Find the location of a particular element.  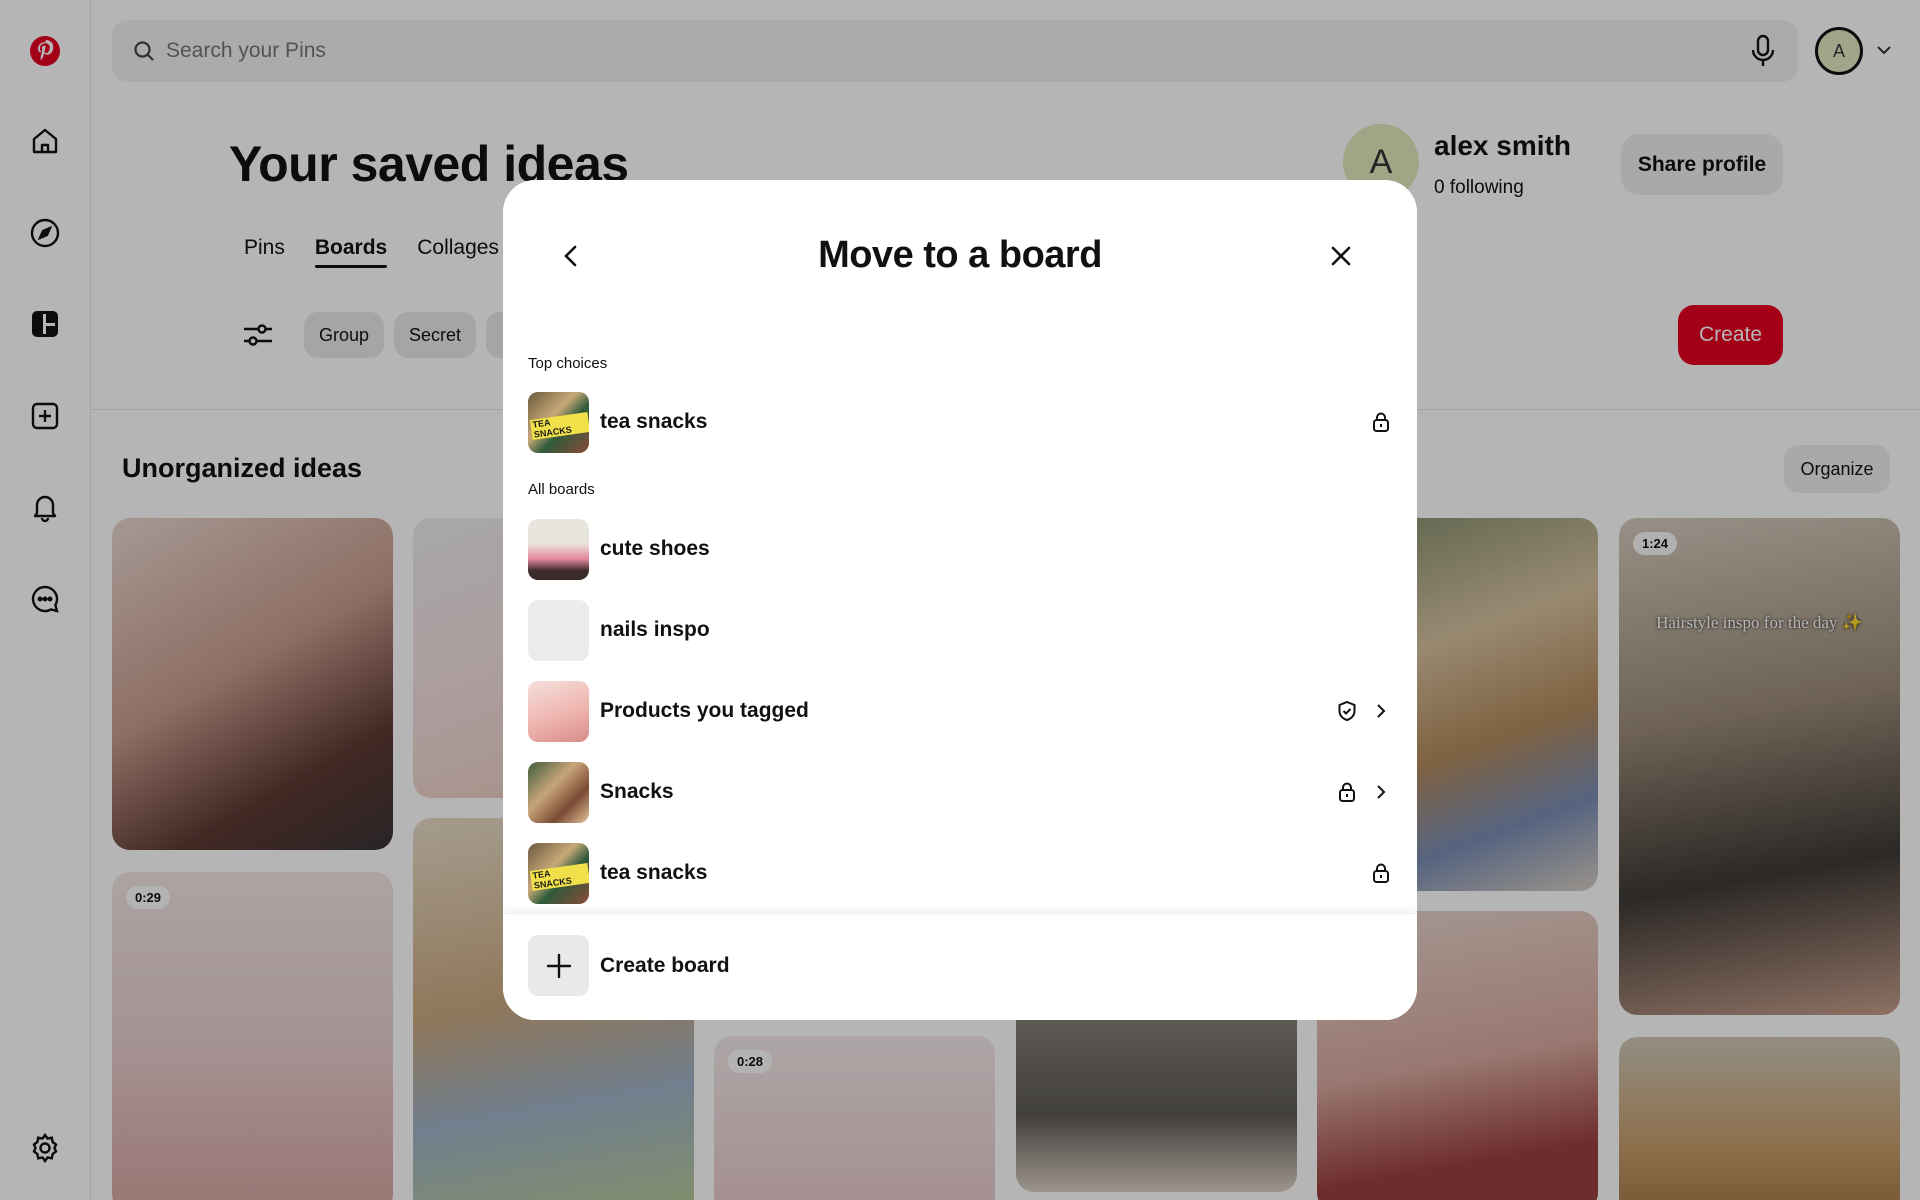

board-row-cute-shoes: cute shoes is located at coordinates (960, 549).